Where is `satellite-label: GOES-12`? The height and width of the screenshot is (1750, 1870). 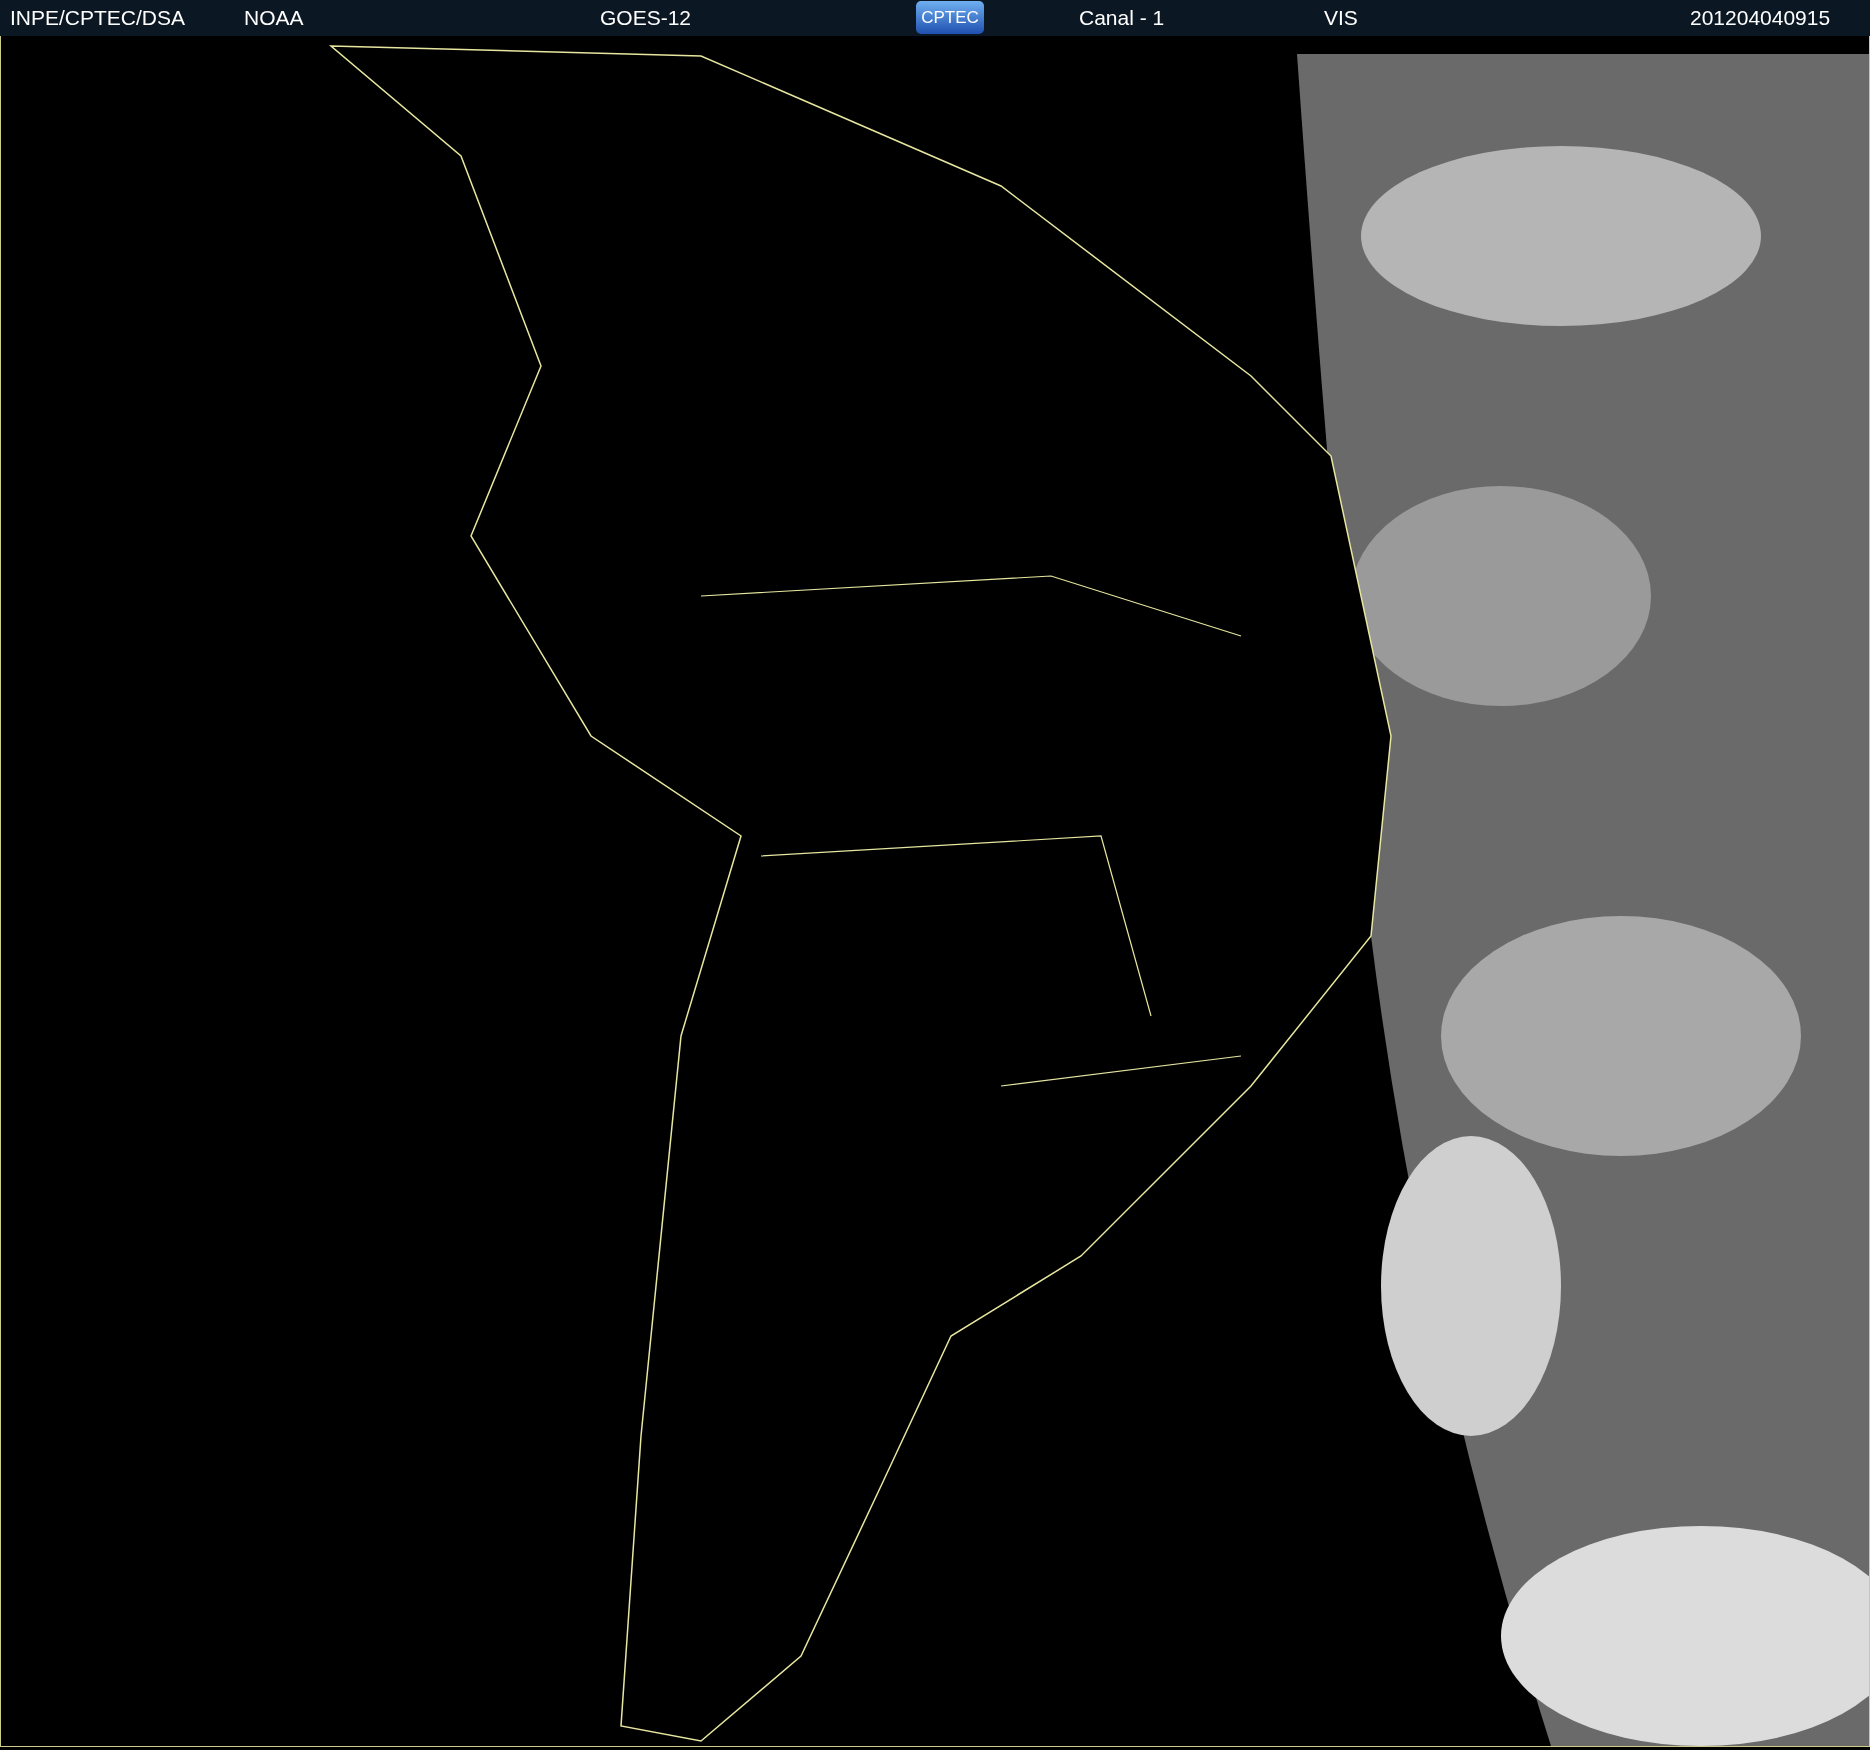
satellite-label: GOES-12 is located at coordinates (646, 18).